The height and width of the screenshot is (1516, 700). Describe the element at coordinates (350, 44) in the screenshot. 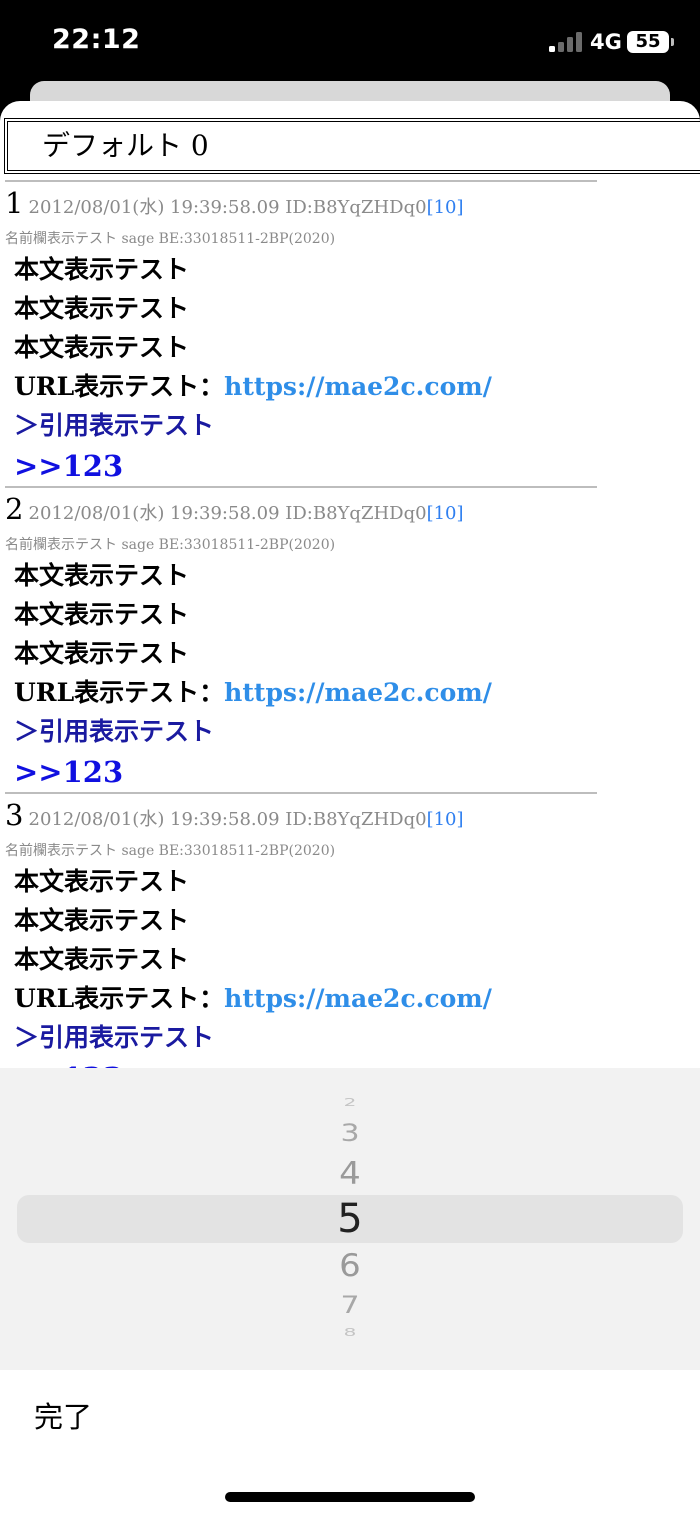

I see `status-bar: 22:12 4G 55` at that location.